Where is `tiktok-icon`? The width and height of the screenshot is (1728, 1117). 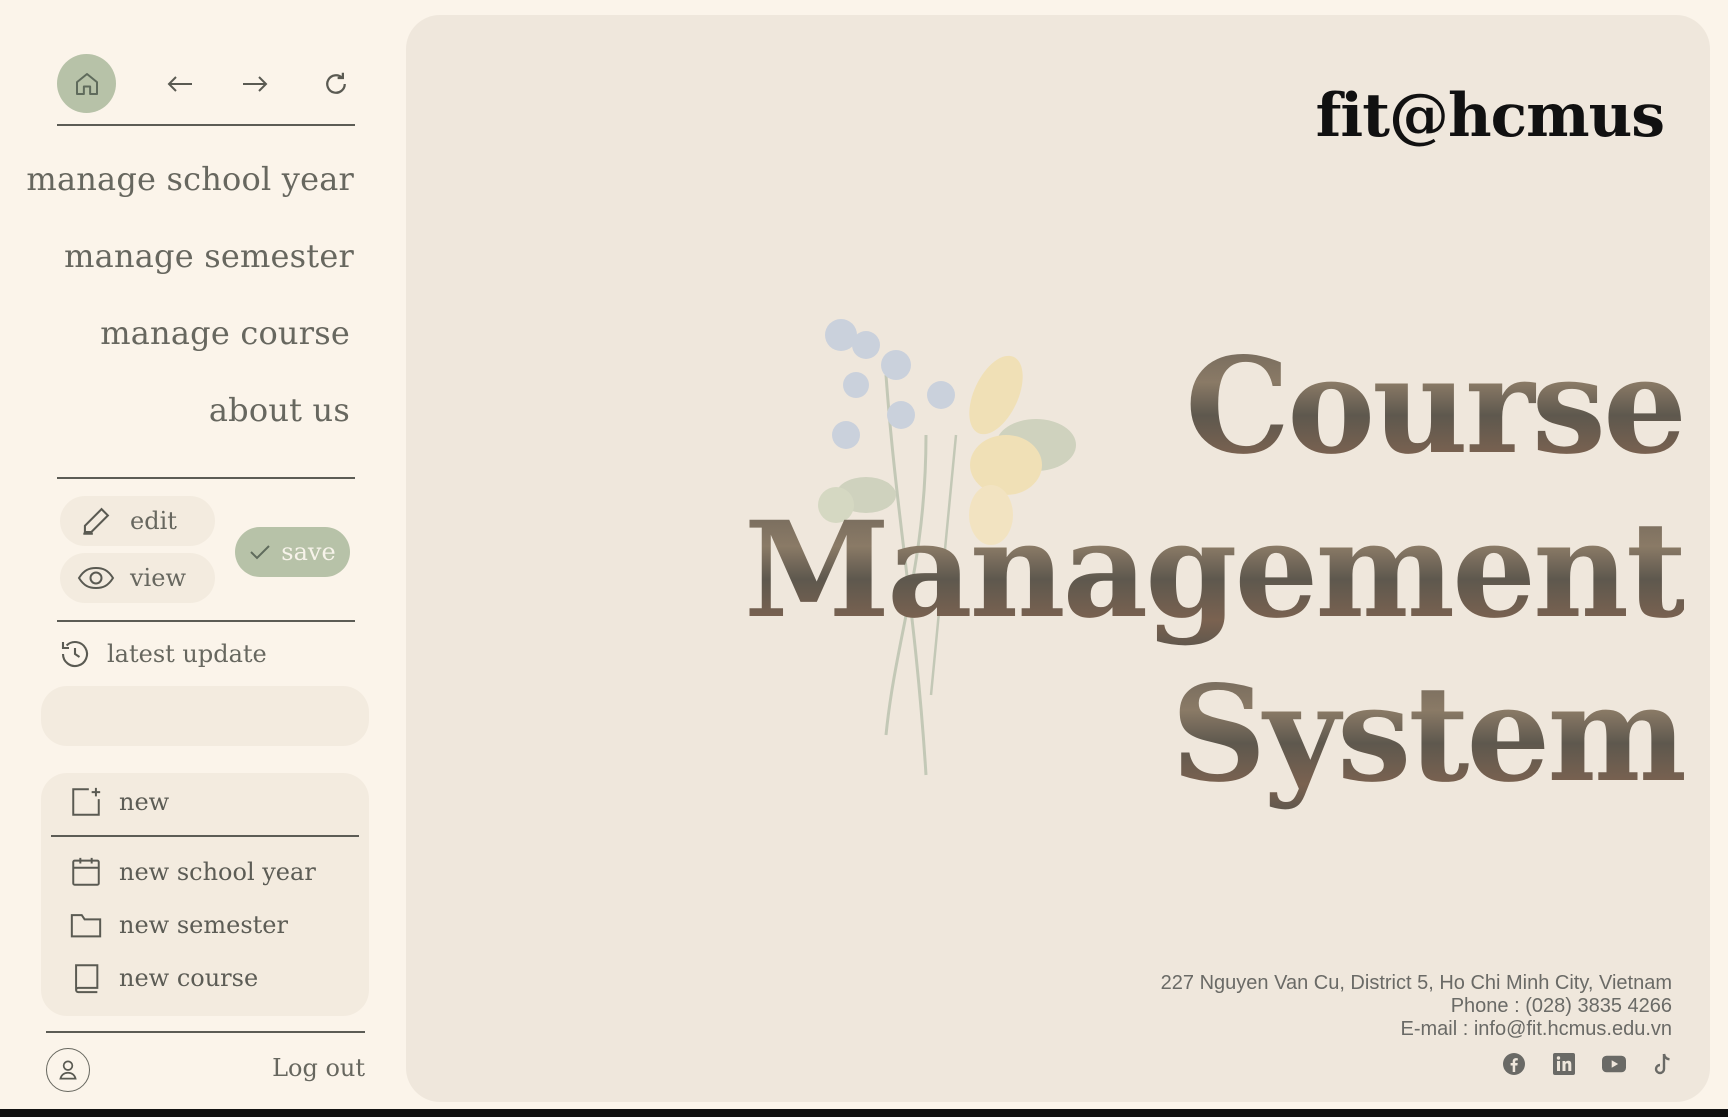
tiktok-icon is located at coordinates (1664, 1064).